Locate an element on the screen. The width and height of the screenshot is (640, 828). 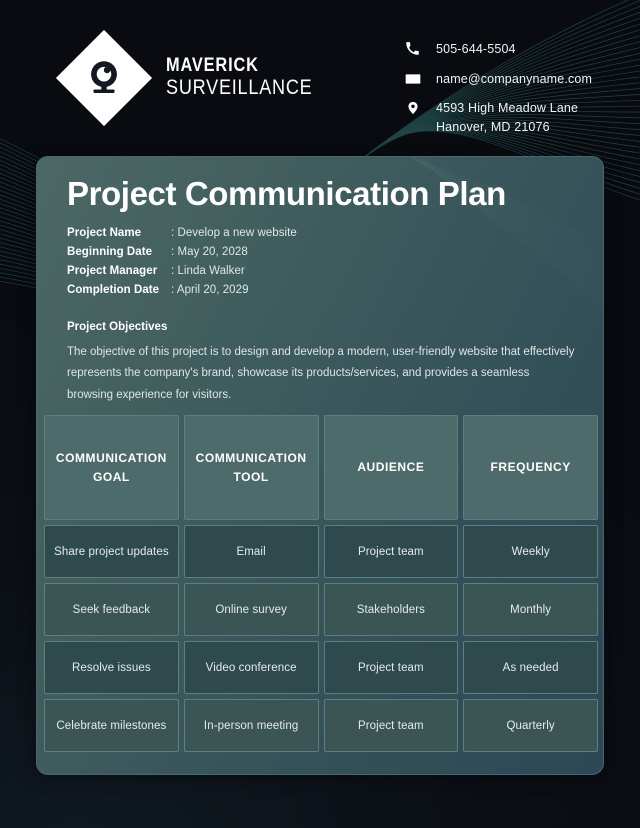
brand-wordmark: MAVERICK SURVEILLANCE is located at coordinates (251, 77).